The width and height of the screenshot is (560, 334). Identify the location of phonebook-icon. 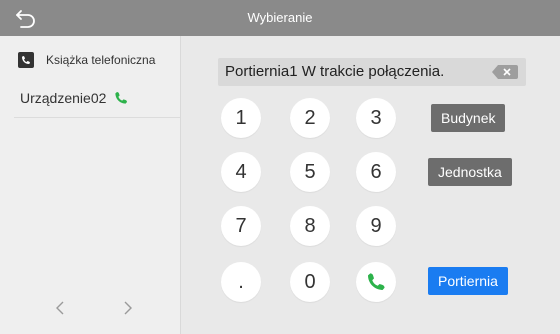
(26, 60).